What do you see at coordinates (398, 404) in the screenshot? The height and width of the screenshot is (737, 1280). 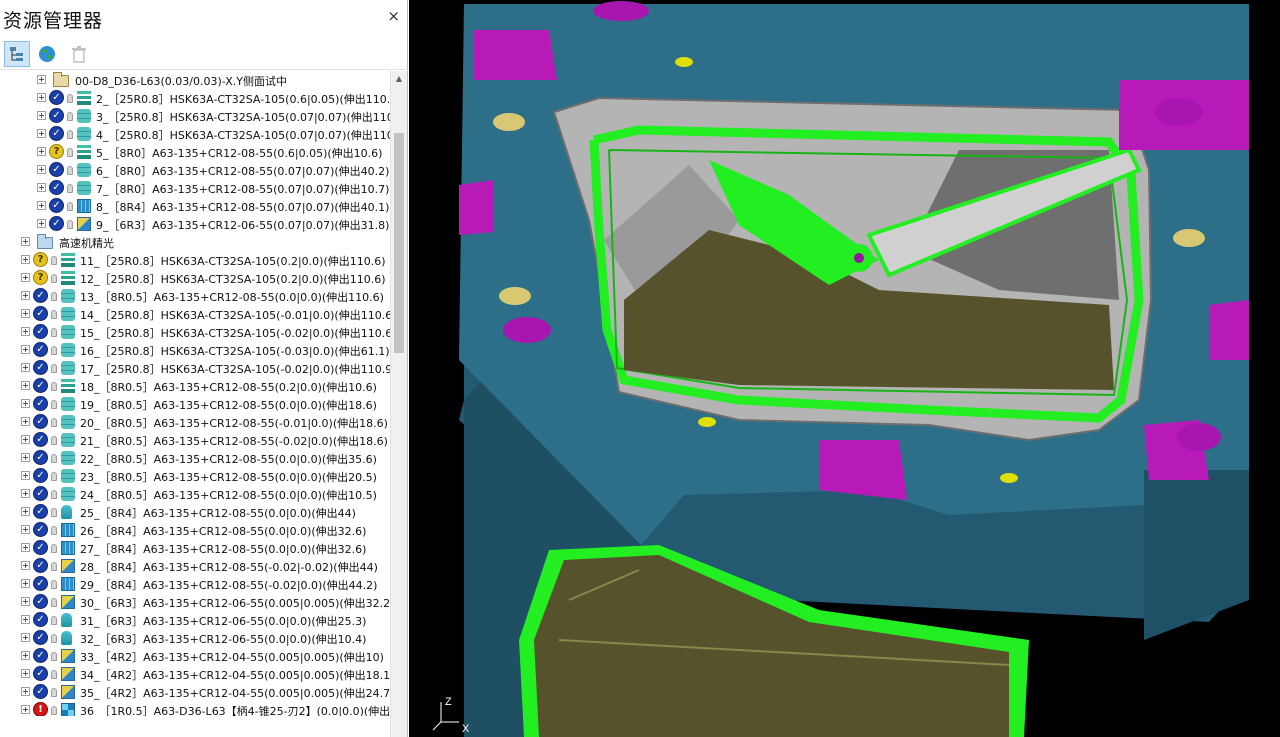 I see `tree-scrollbar: ▲` at bounding box center [398, 404].